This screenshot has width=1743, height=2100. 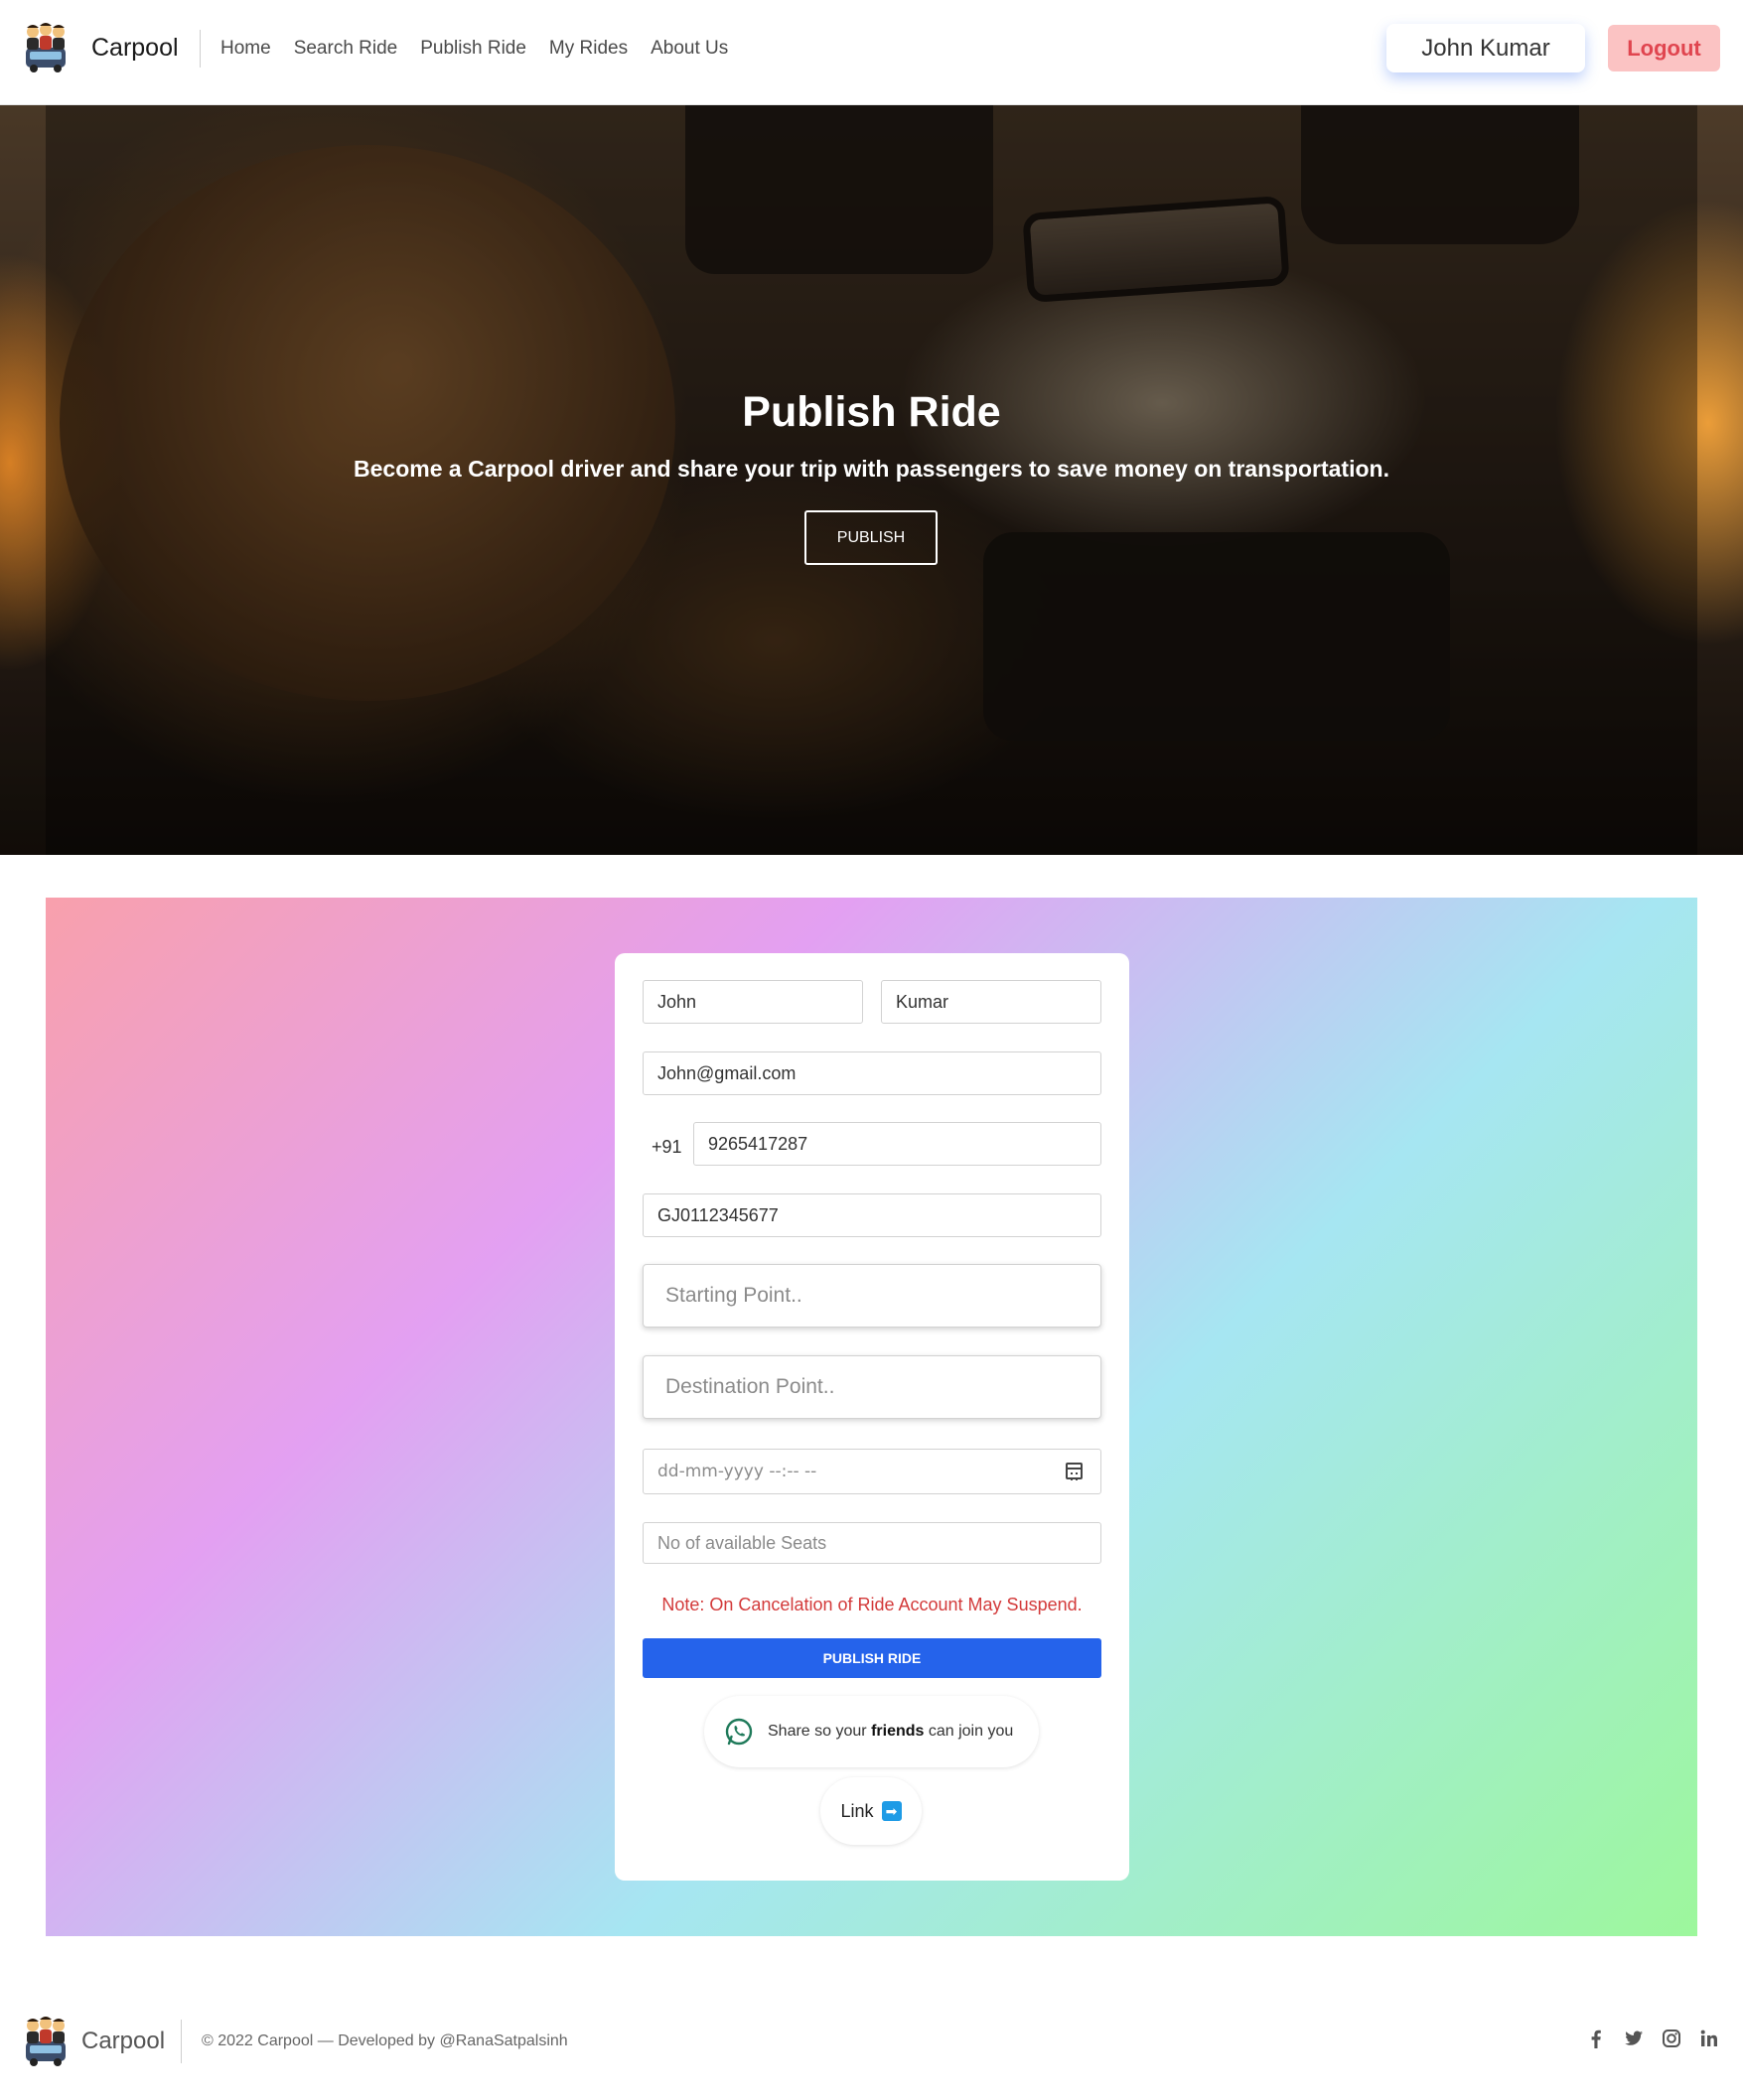 What do you see at coordinates (1652, 2038) in the screenshot?
I see `social-links` at bounding box center [1652, 2038].